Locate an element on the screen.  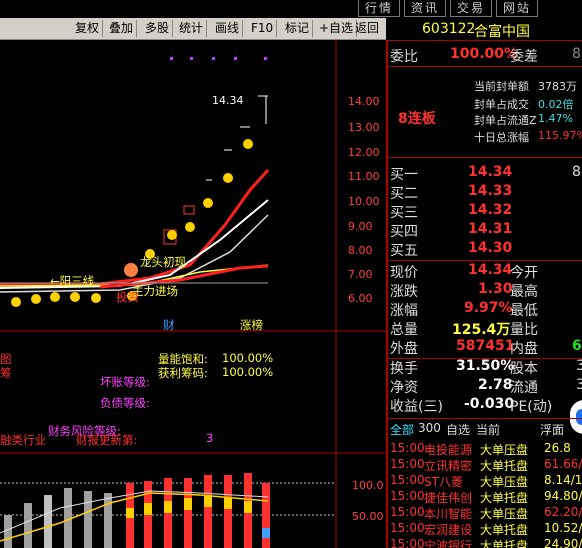
stat-label: 十日总涨幅 is located at coordinates (501, 137).